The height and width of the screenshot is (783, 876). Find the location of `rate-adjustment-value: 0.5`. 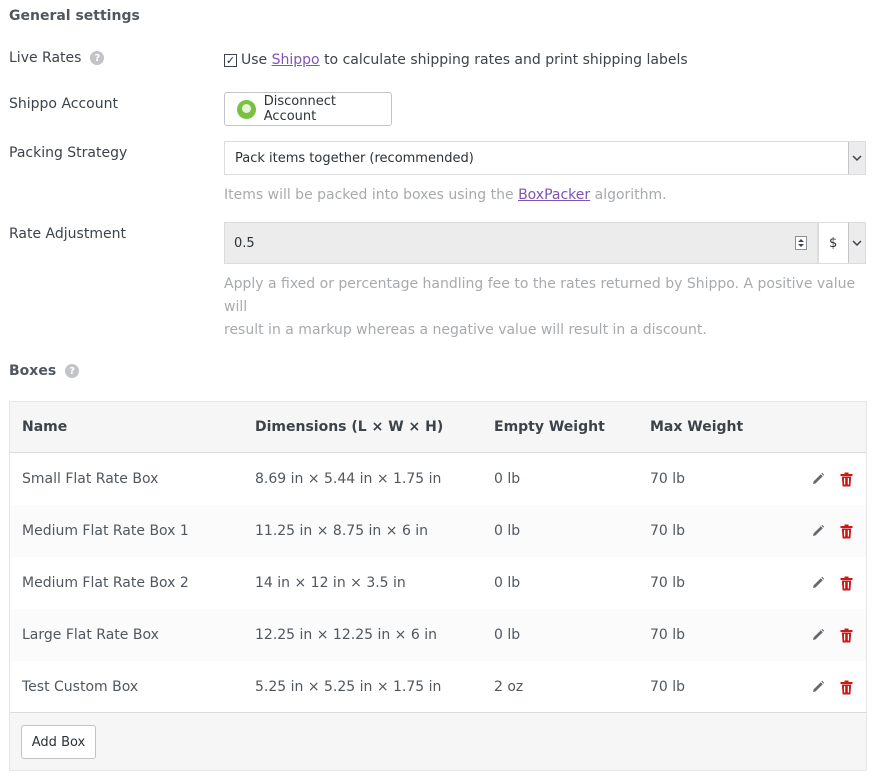

rate-adjustment-value: 0.5 is located at coordinates (244, 243).